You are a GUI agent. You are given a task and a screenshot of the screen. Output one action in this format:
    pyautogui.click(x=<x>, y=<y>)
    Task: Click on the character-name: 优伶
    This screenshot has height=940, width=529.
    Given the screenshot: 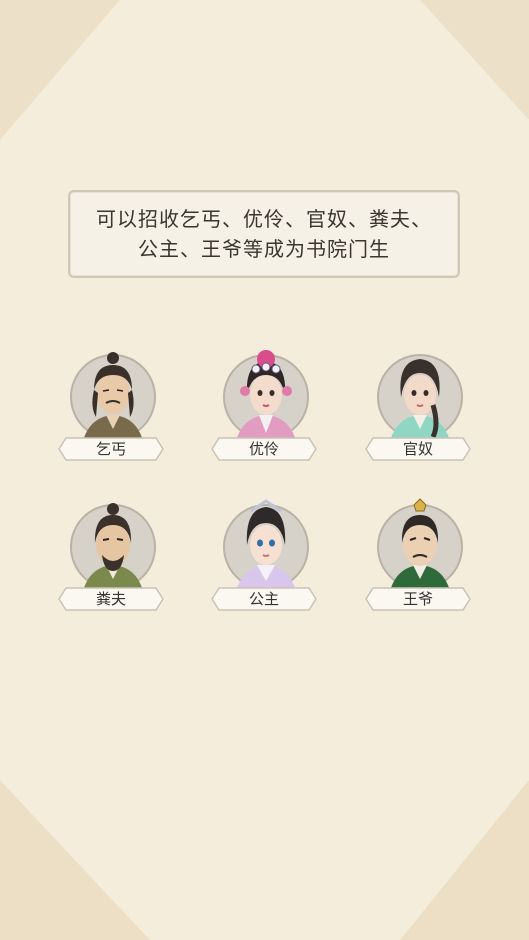 What is the action you would take?
    pyautogui.click(x=263, y=449)
    